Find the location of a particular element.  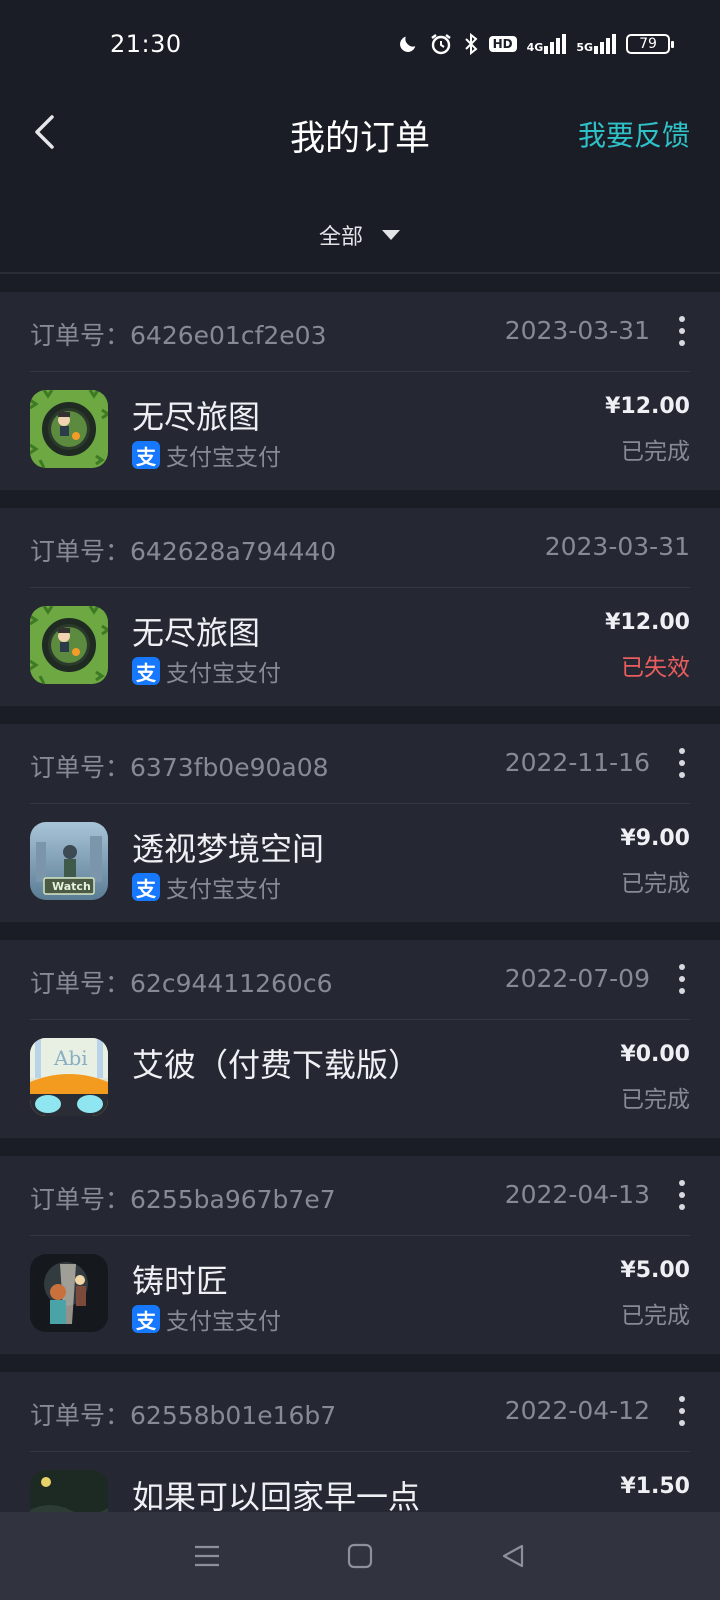

order-number: 订单号：6373fb0e90a08 is located at coordinates (179, 766).